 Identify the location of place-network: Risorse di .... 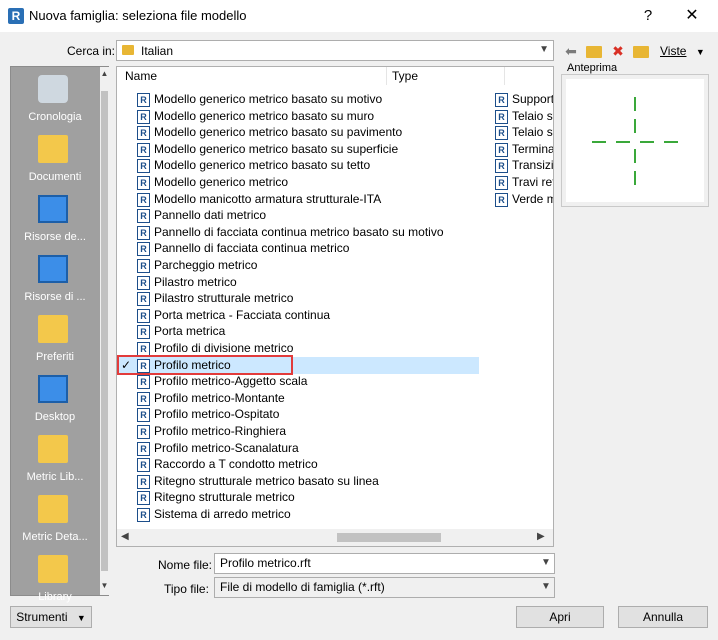
(55, 281).